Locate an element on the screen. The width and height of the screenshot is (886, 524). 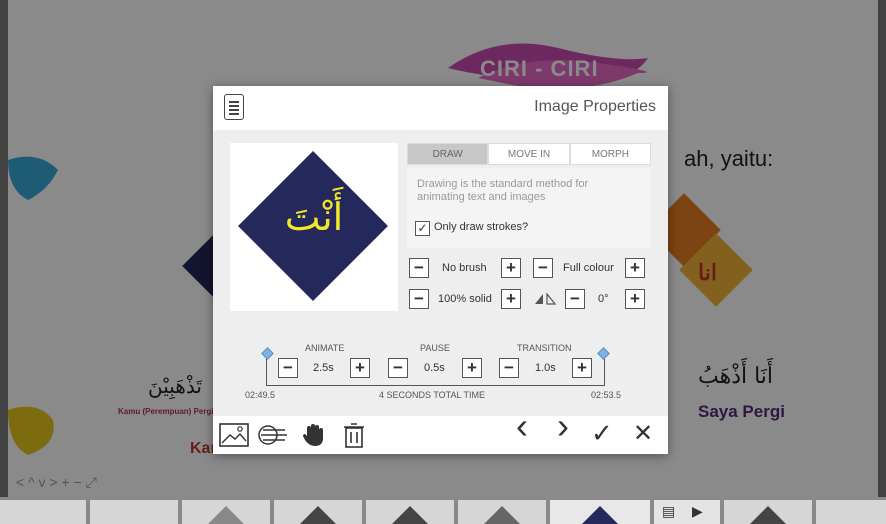
hand-icon is located at coordinates (314, 435).